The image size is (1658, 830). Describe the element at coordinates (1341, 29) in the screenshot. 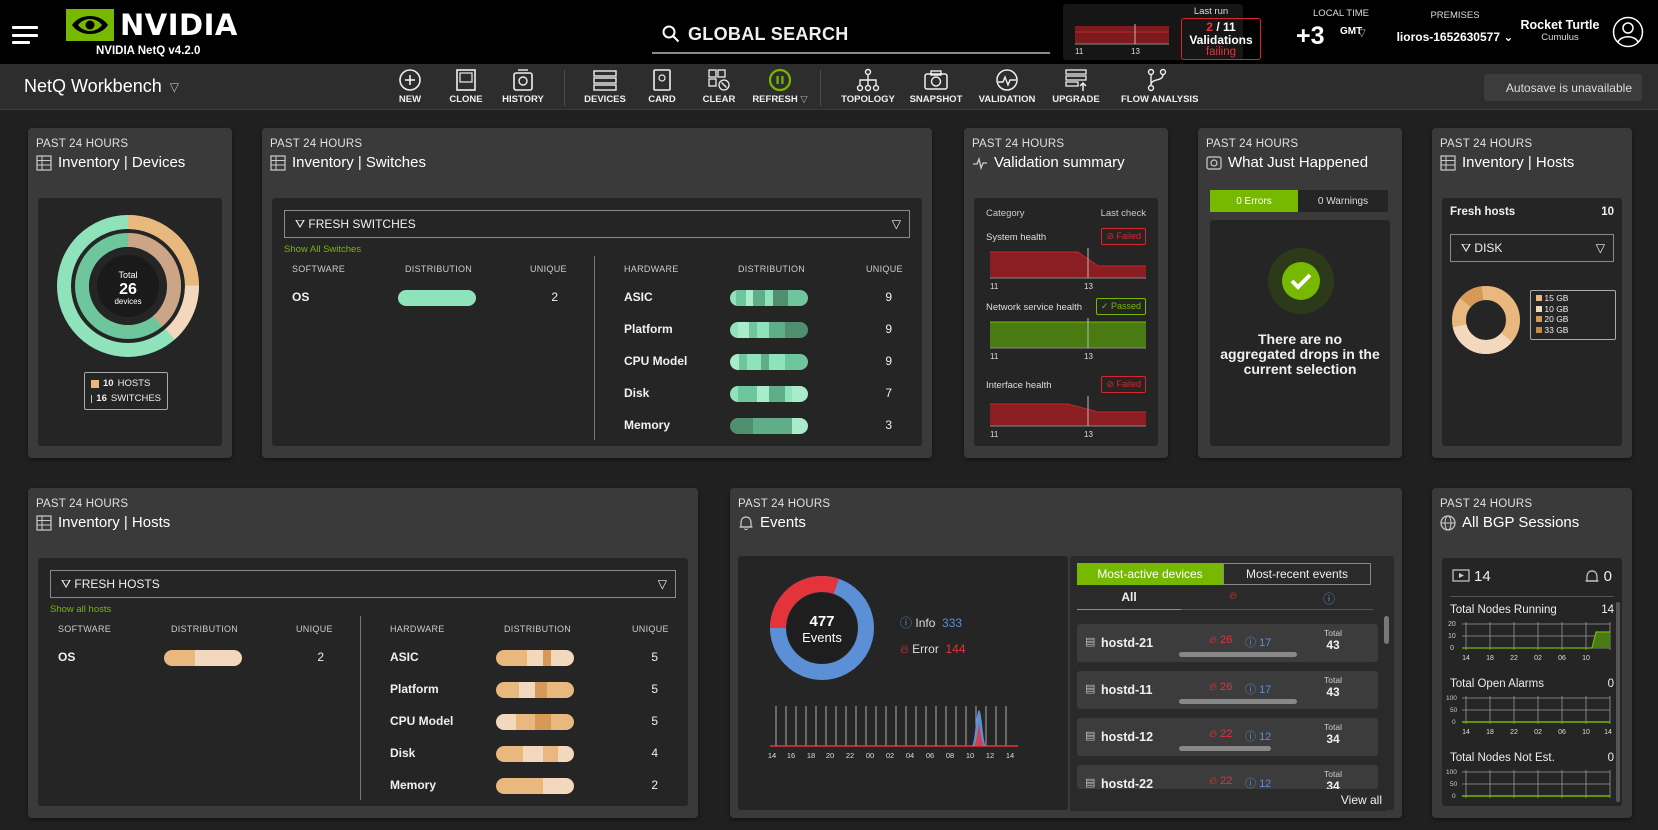

I see `local-time: LOCAL TIME +3 GMT ▽` at that location.